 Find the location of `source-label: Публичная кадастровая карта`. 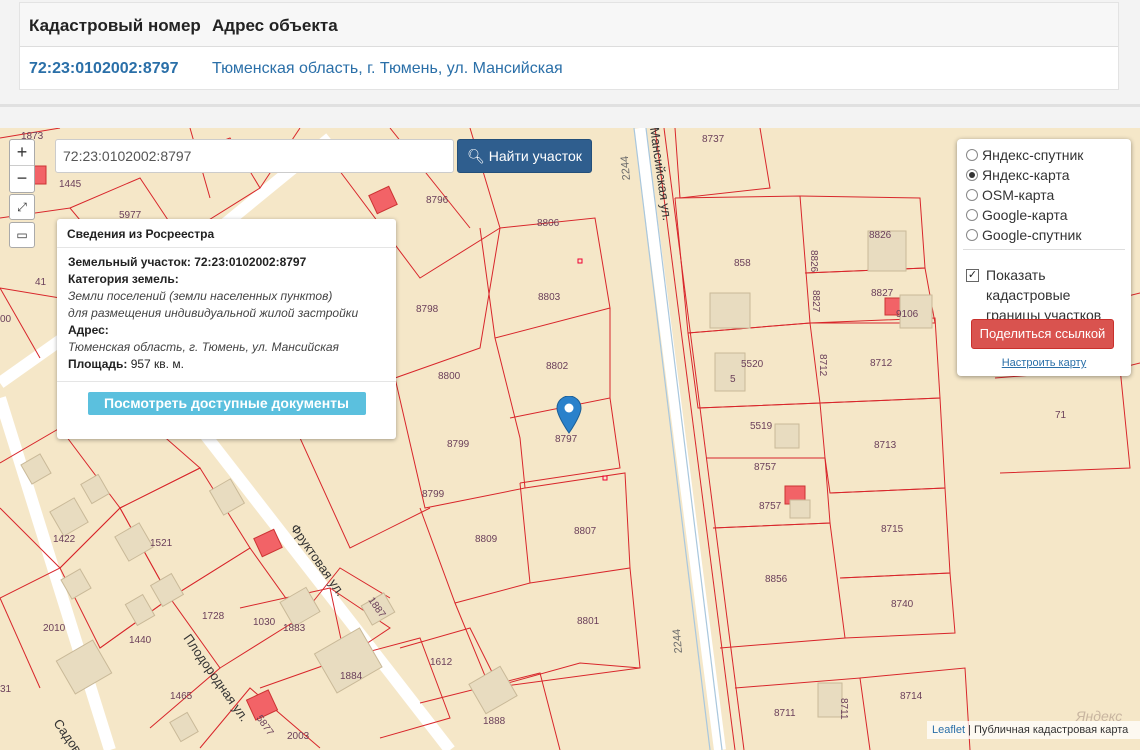

source-label: Публичная кадастровая карта is located at coordinates (1051, 730).